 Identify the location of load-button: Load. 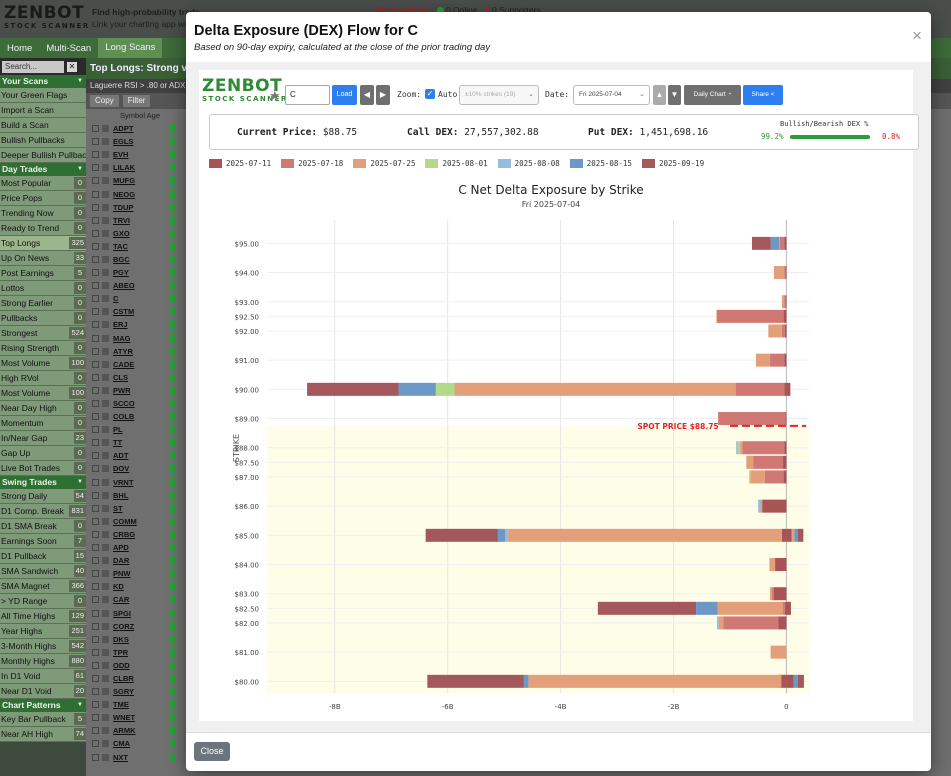
(344, 95).